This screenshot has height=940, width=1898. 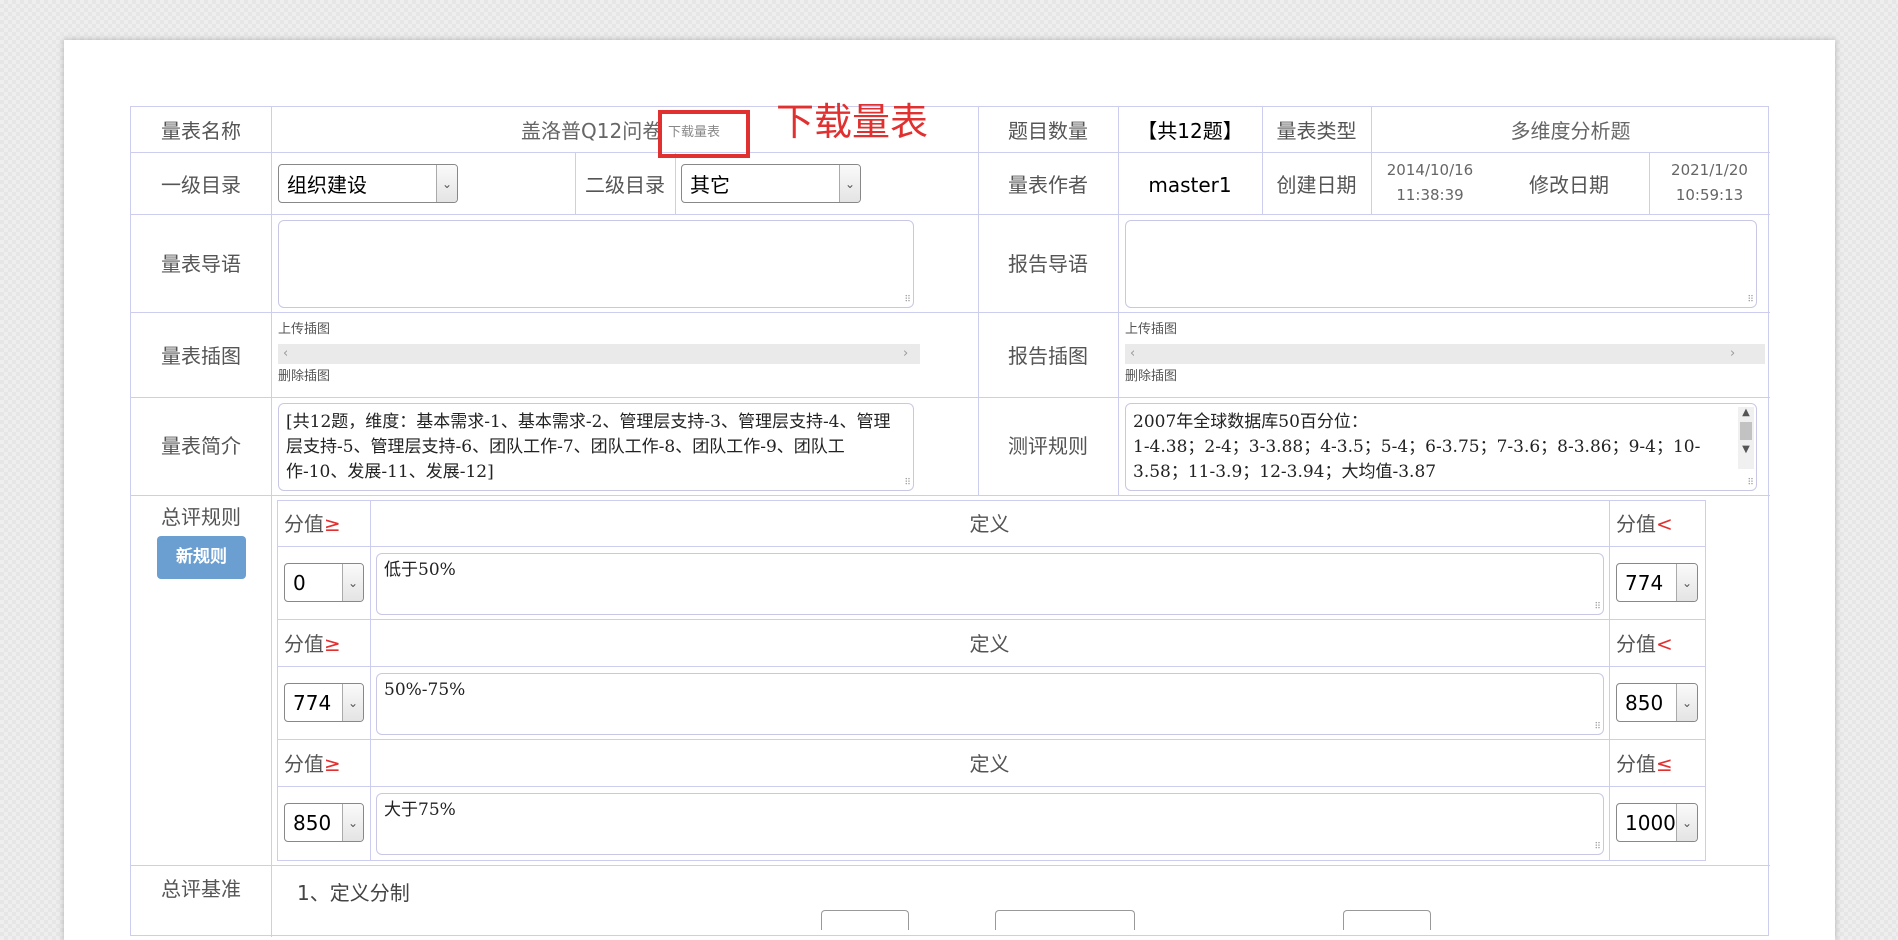 What do you see at coordinates (201, 264) in the screenshot?
I see `intro-label: 量表导语` at bounding box center [201, 264].